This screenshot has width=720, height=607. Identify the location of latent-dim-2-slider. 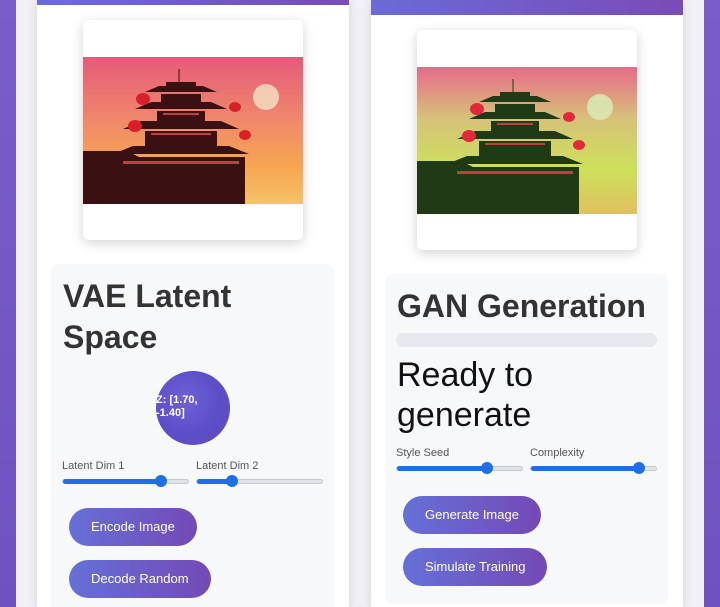
(259, 481).